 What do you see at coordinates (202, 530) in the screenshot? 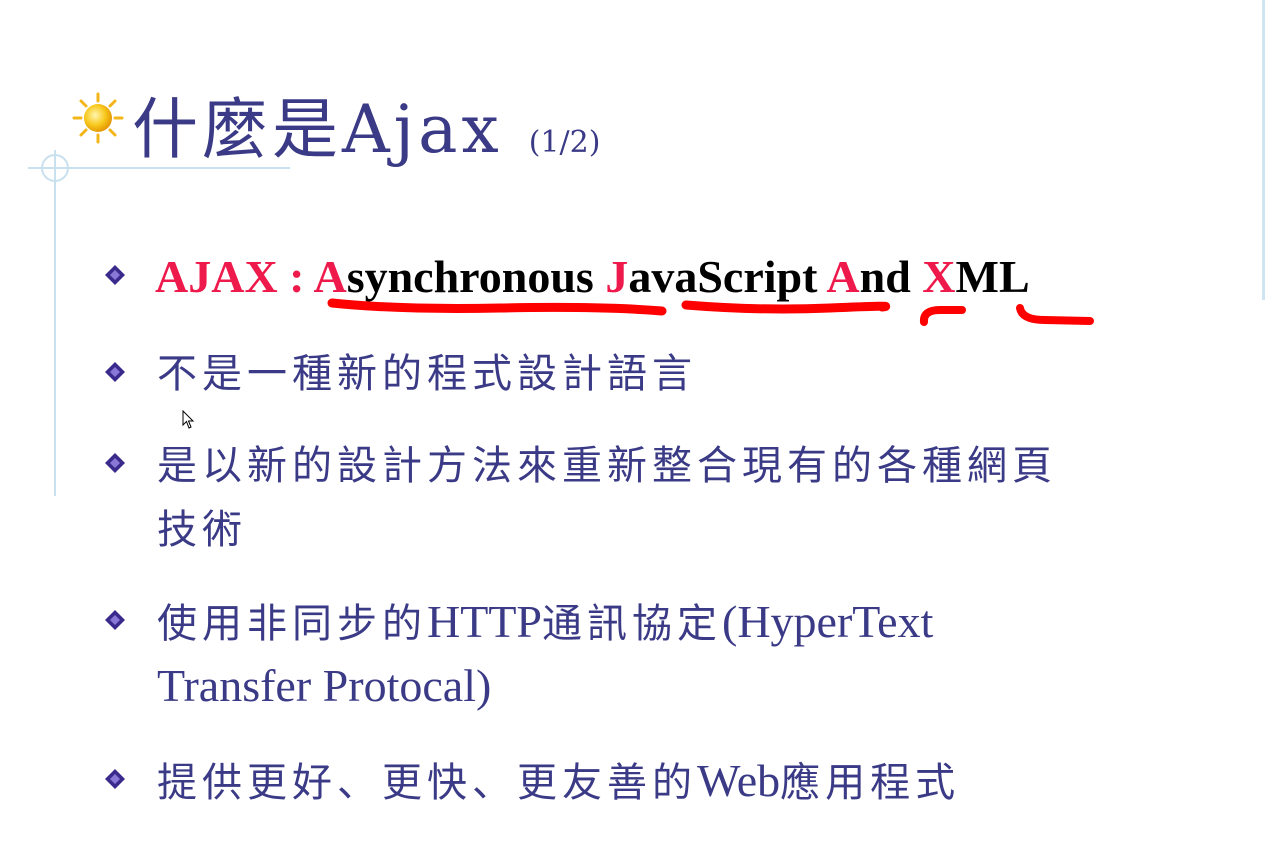
I see `bullet-text-continued: 技術` at bounding box center [202, 530].